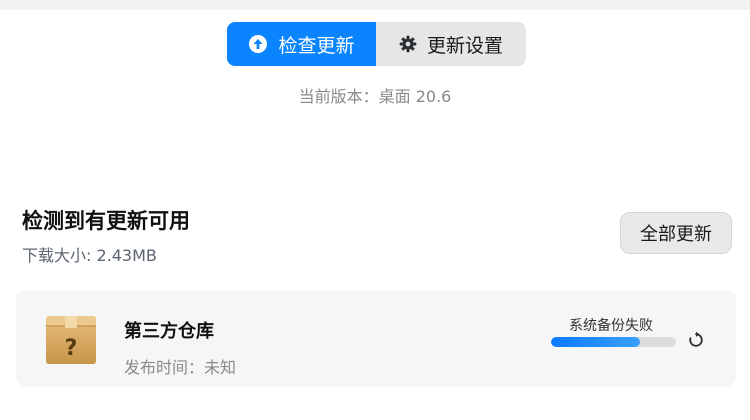 The image size is (750, 420). Describe the element at coordinates (611, 326) in the screenshot. I see `status-text: 系统备份失败` at that location.